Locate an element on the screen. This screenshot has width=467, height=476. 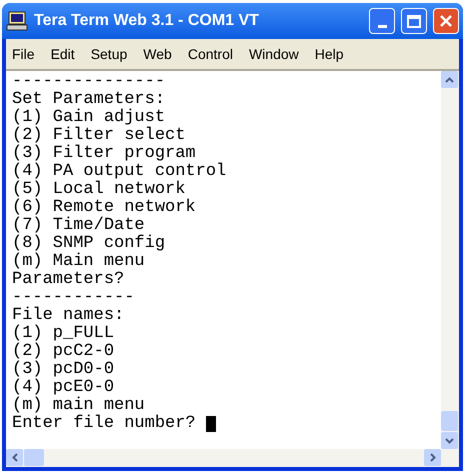
menu-item: Help is located at coordinates (329, 54).